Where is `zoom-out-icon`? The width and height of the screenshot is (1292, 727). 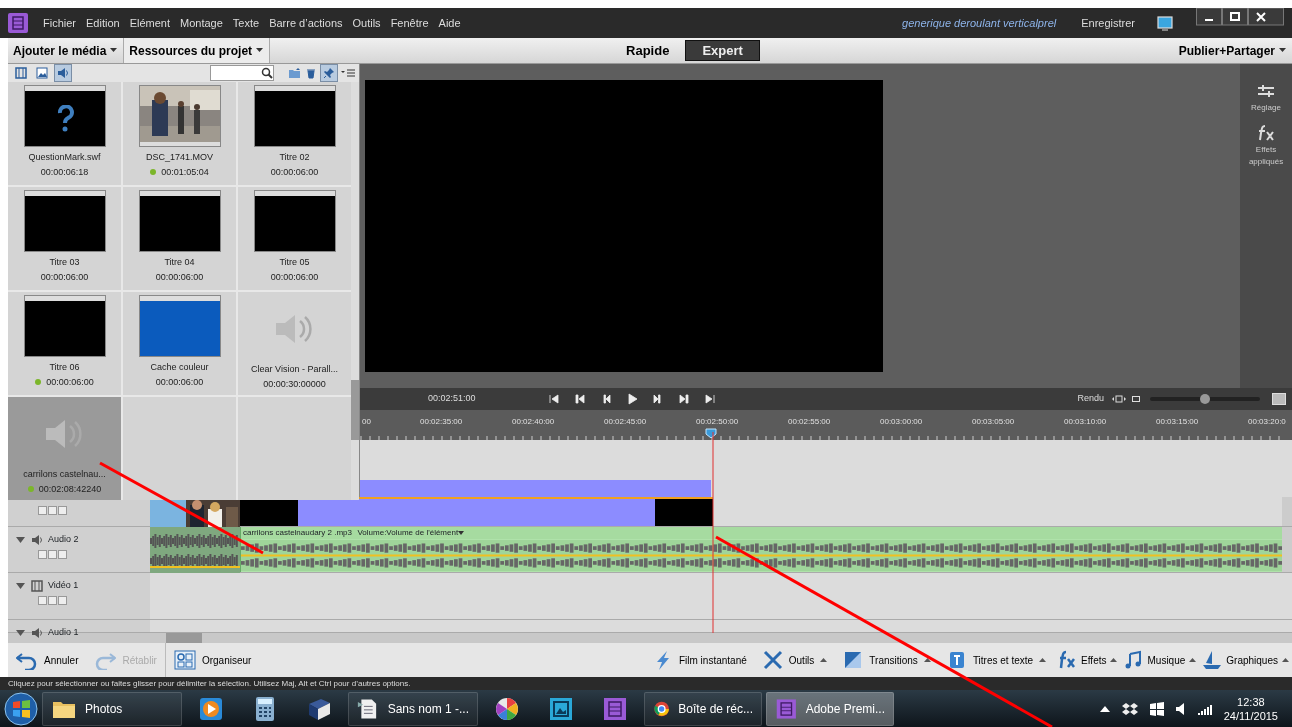 zoom-out-icon is located at coordinates (1136, 399).